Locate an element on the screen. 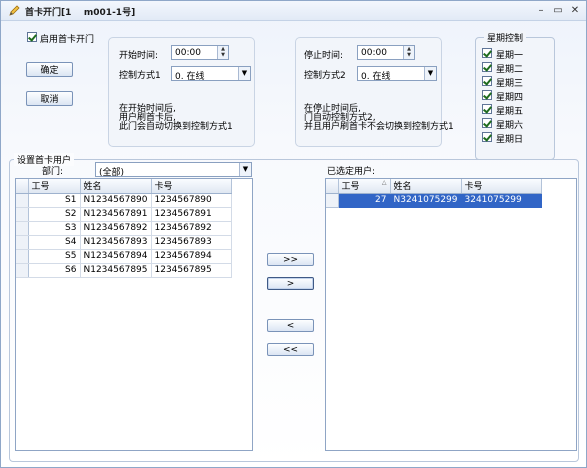 Image resolution: width=587 pixels, height=468 pixels. enable-first-card-checkbox is located at coordinates (32, 37).